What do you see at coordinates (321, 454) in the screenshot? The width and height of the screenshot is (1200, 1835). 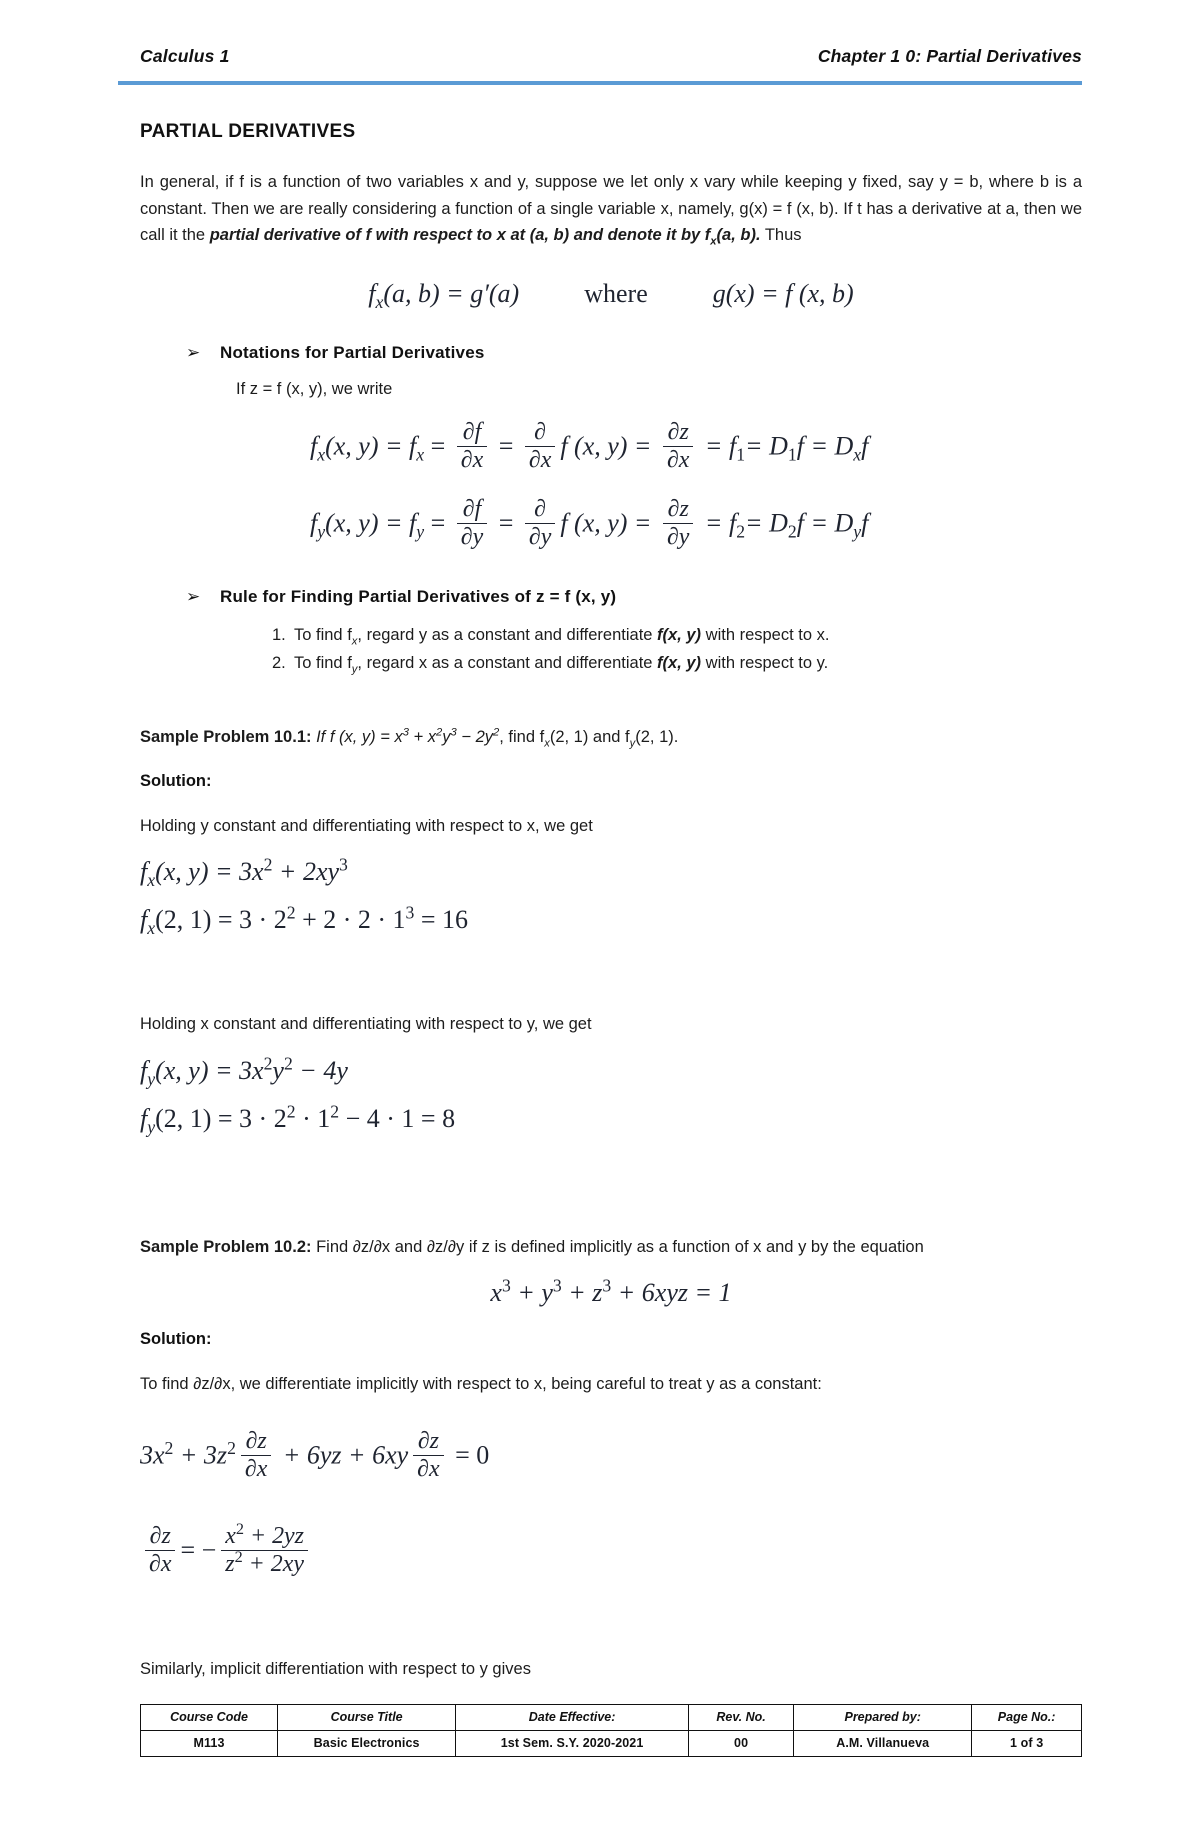 I see `n1-f-sub: x` at bounding box center [321, 454].